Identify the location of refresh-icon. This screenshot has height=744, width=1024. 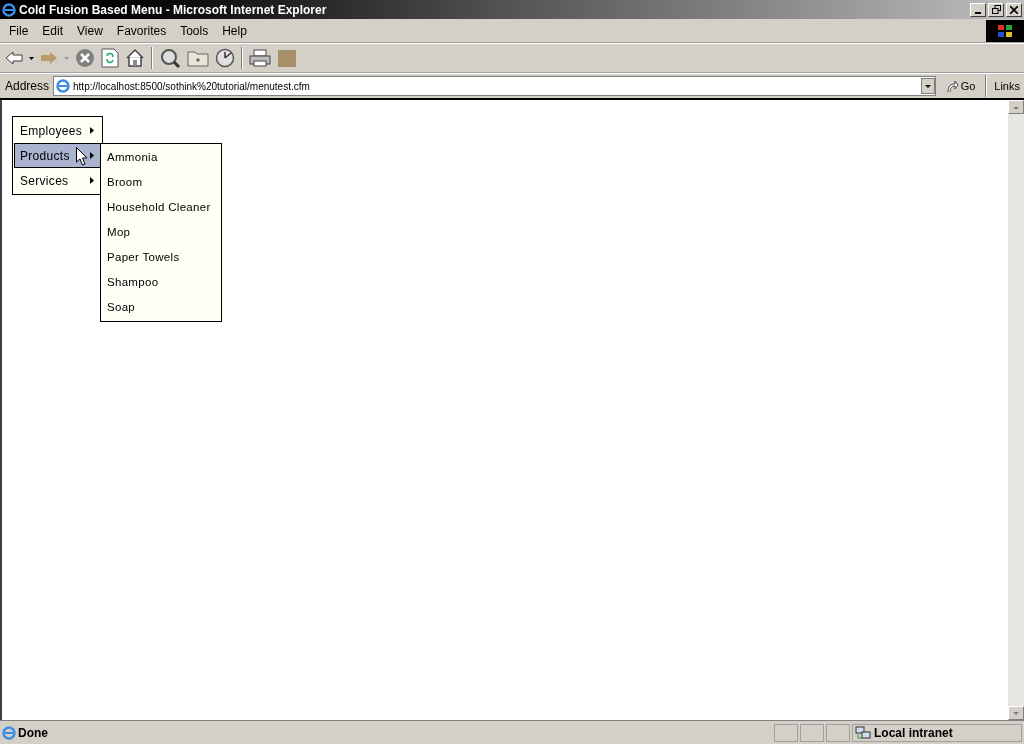
(110, 58).